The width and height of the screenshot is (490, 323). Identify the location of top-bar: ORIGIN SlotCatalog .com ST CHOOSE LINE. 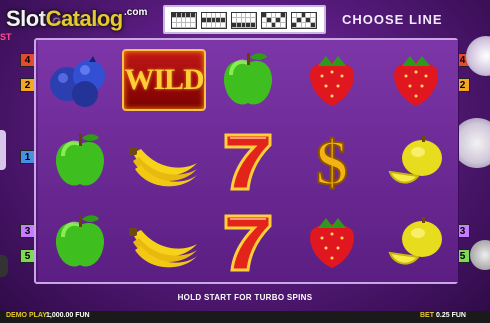
(245, 21).